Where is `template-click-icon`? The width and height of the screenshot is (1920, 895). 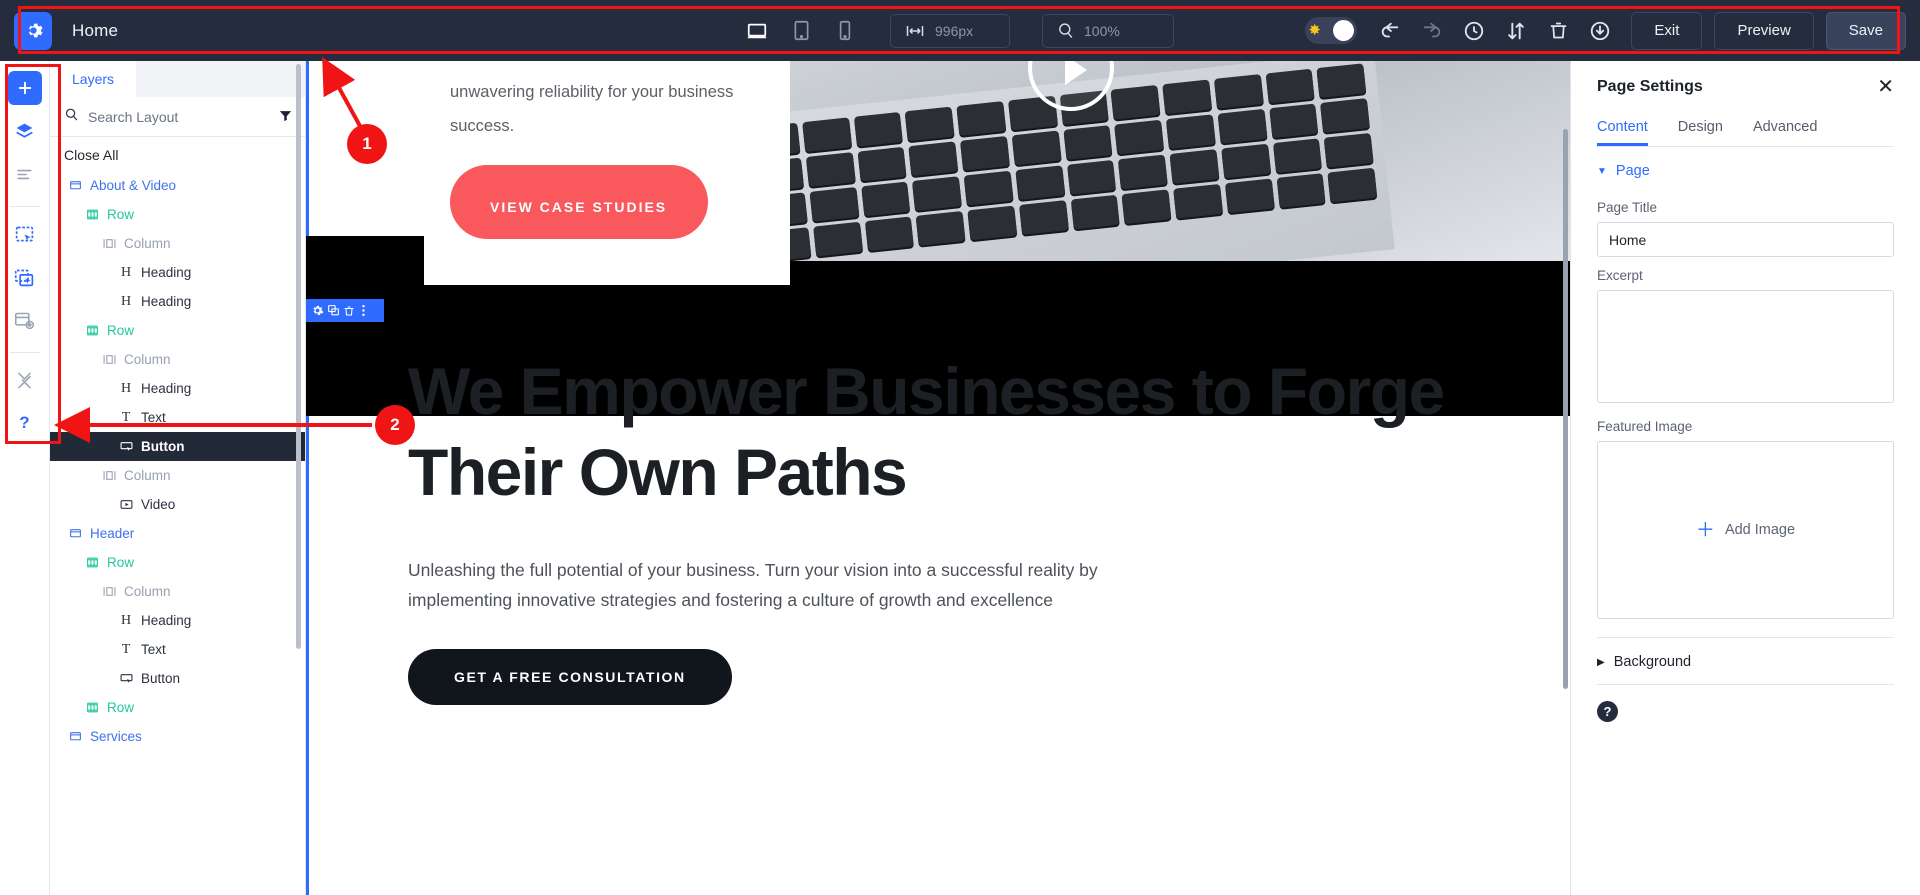 template-click-icon is located at coordinates (25, 234).